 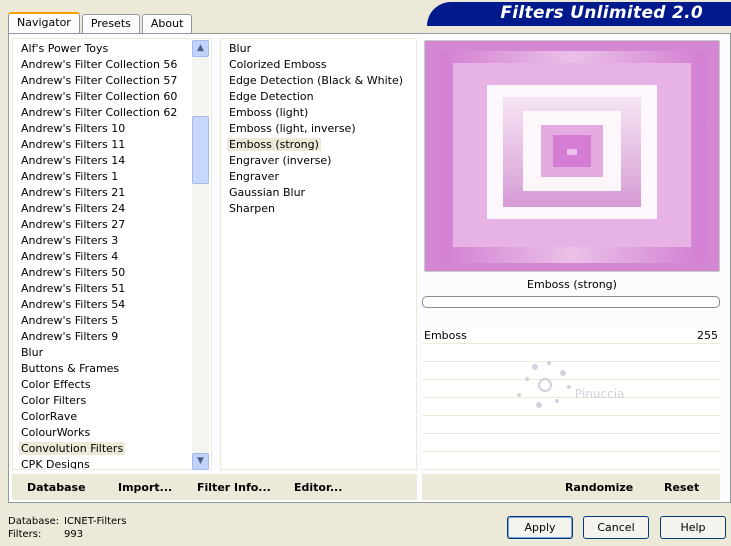 I want to click on category-item: Andrew's Filters 4, so click(x=112, y=257).